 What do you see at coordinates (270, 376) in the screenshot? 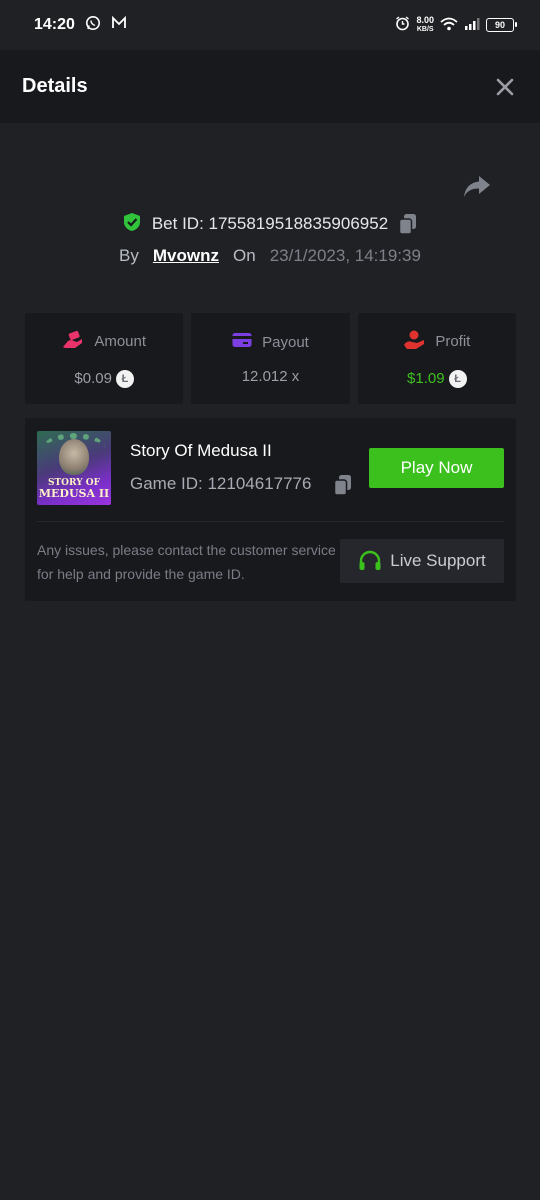
I see `payout-value: 12.012 x` at bounding box center [270, 376].